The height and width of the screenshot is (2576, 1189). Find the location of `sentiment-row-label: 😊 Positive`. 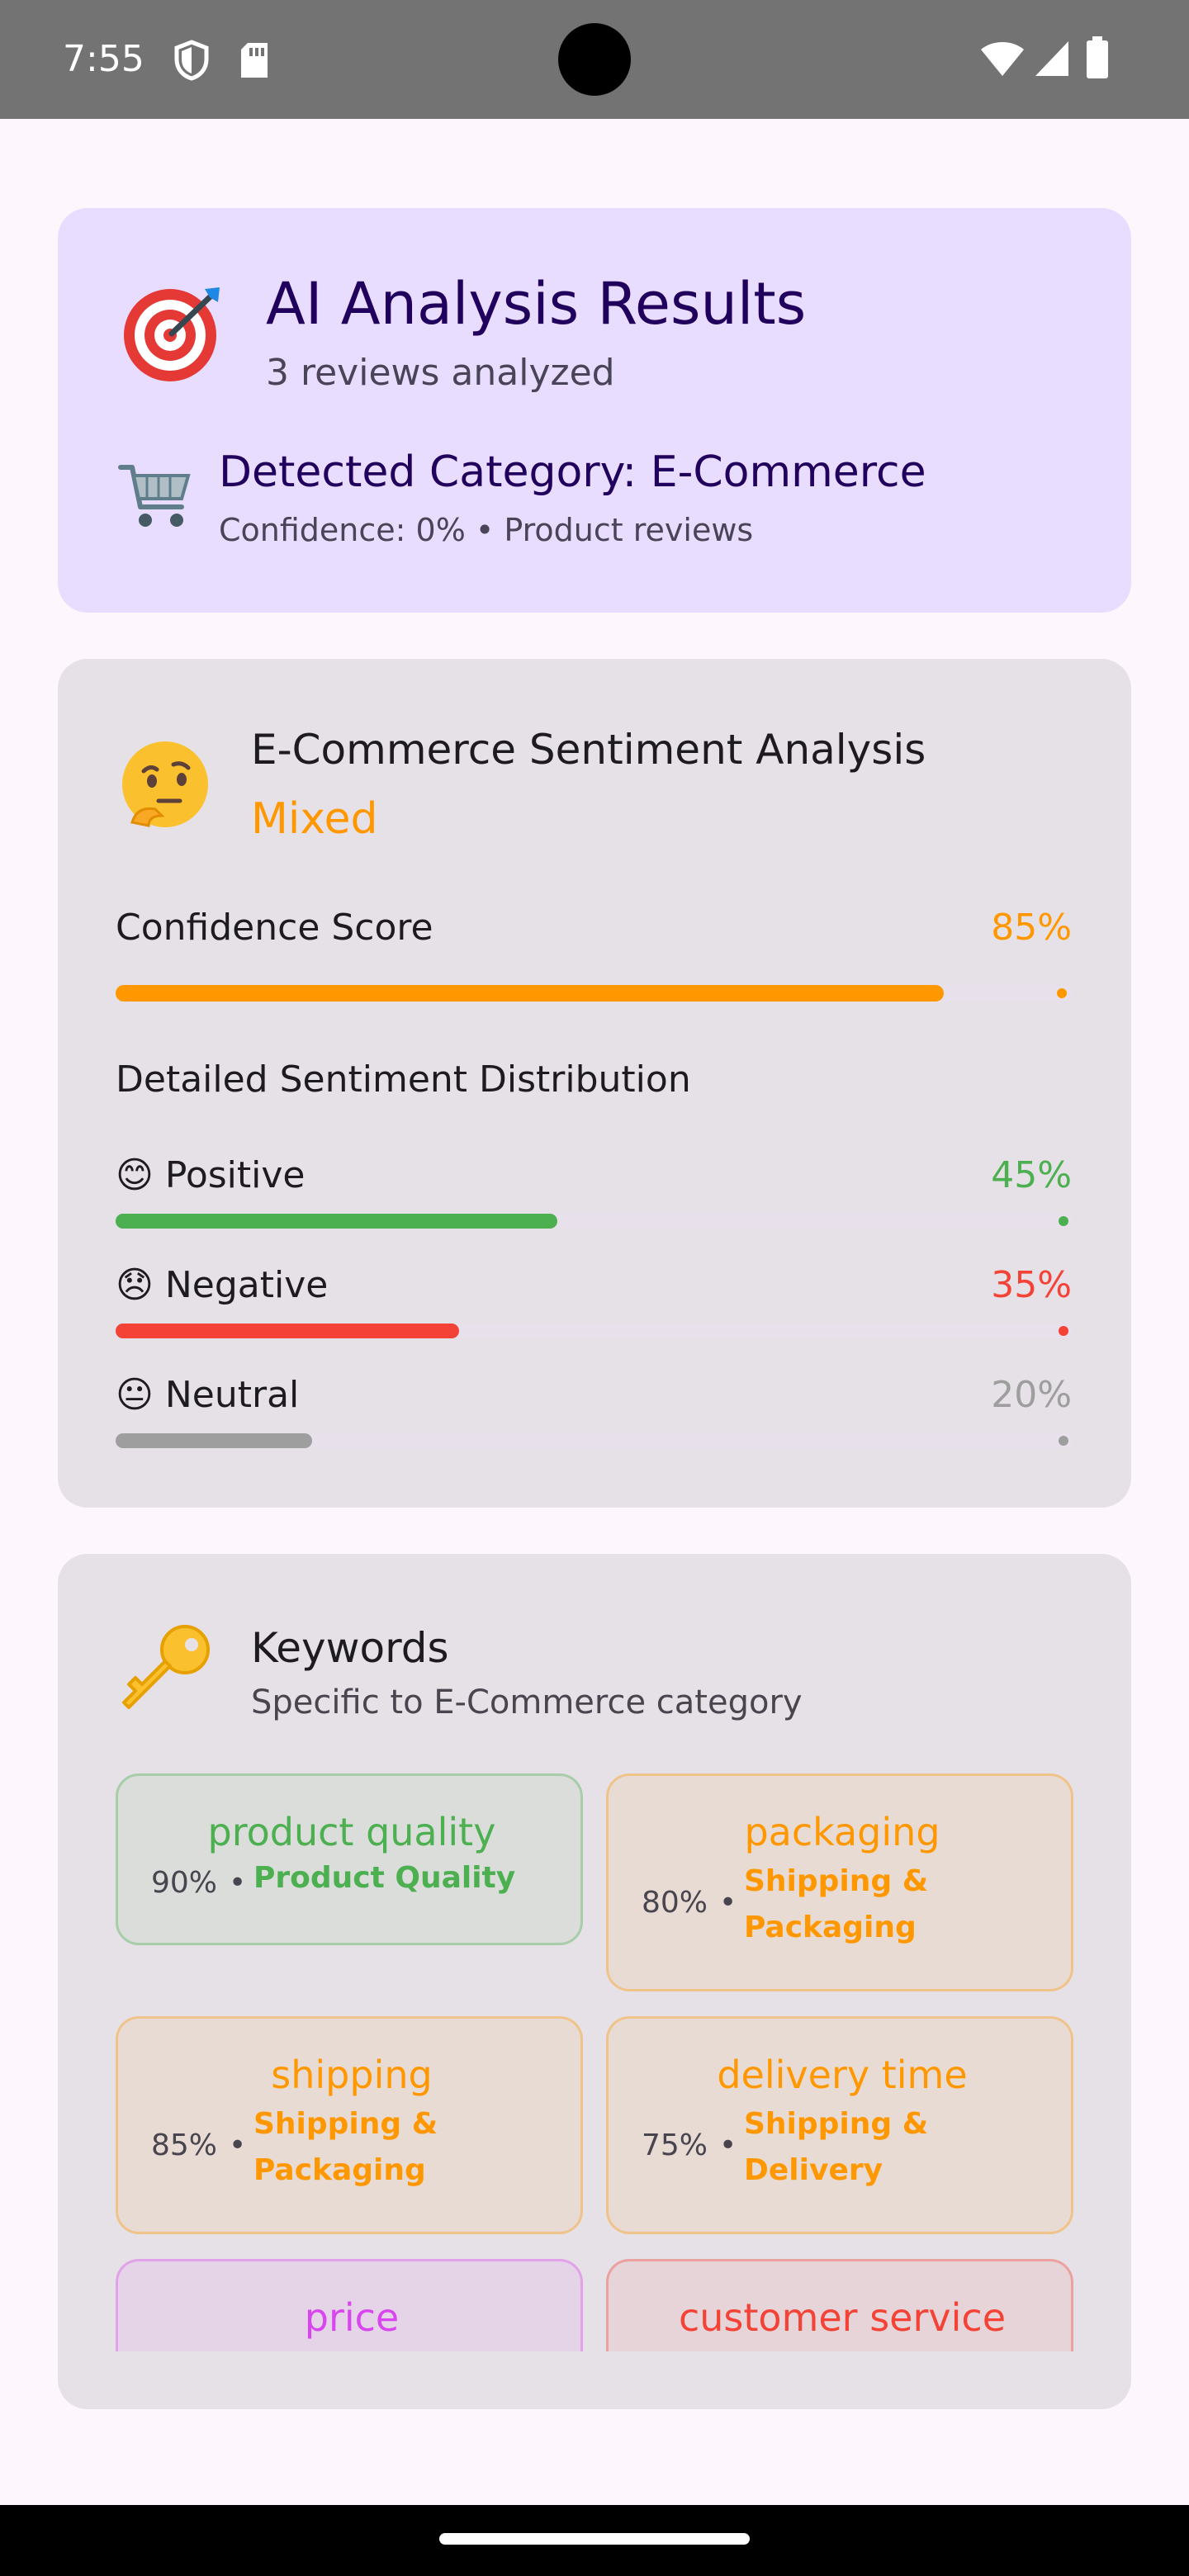

sentiment-row-label: 😊 Positive is located at coordinates (211, 1175).